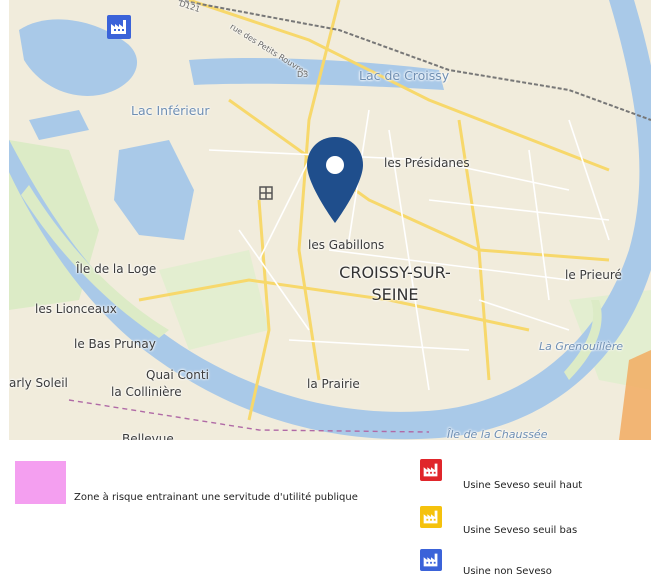  I want to click on label-road-d3: D3, so click(303, 74).